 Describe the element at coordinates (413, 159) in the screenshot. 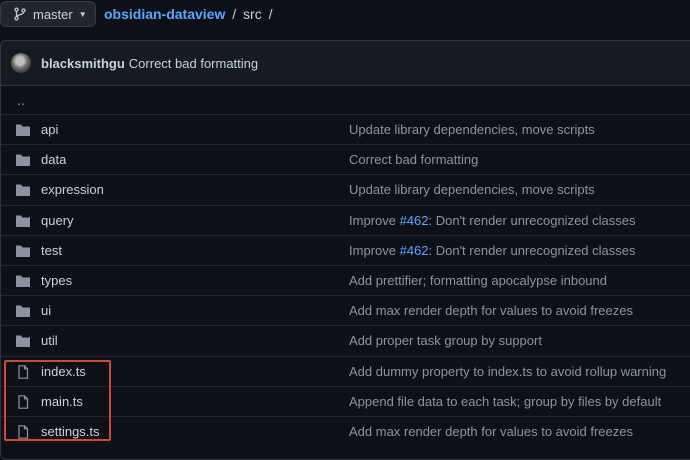

I see `row-commit-message: Correct bad formatting` at that location.